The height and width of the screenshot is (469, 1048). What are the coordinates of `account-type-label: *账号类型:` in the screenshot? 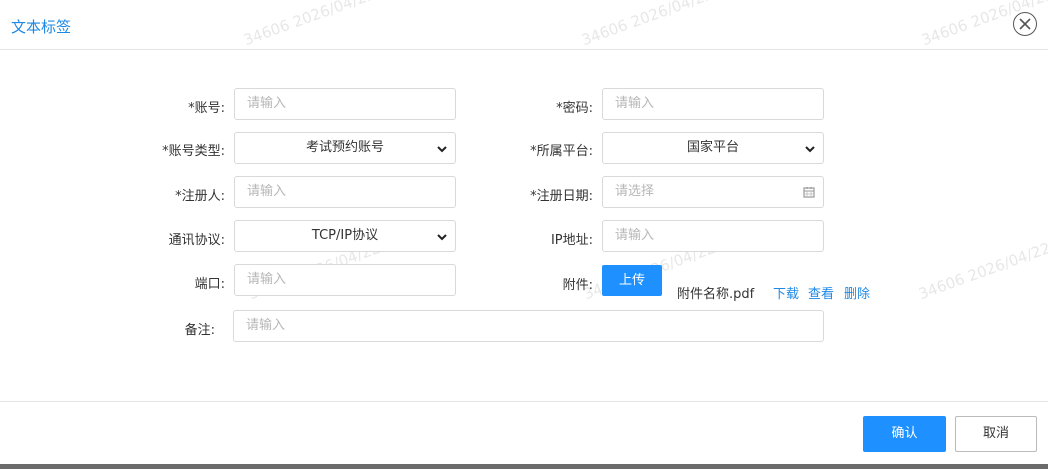 It's located at (193, 151).